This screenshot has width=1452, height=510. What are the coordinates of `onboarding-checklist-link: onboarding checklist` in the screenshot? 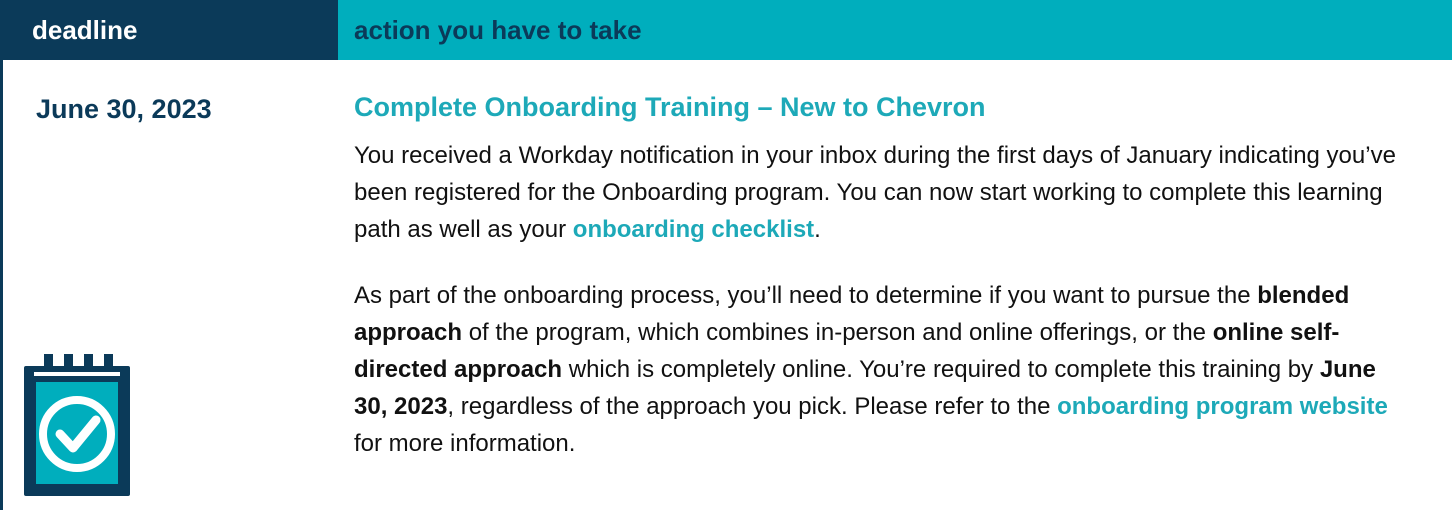 It's located at (693, 229).